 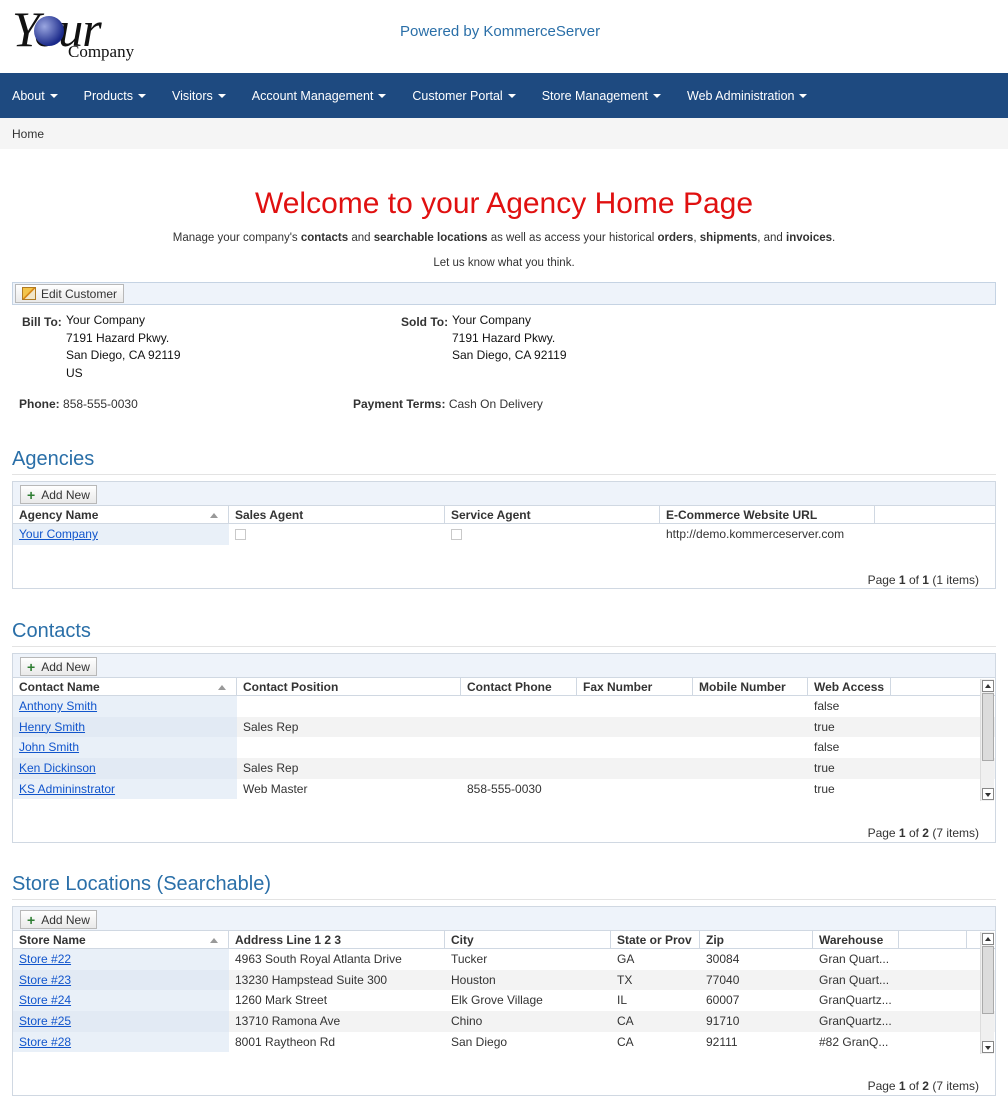 What do you see at coordinates (271, 768) in the screenshot?
I see `contact-position-cell: Sales Rep` at bounding box center [271, 768].